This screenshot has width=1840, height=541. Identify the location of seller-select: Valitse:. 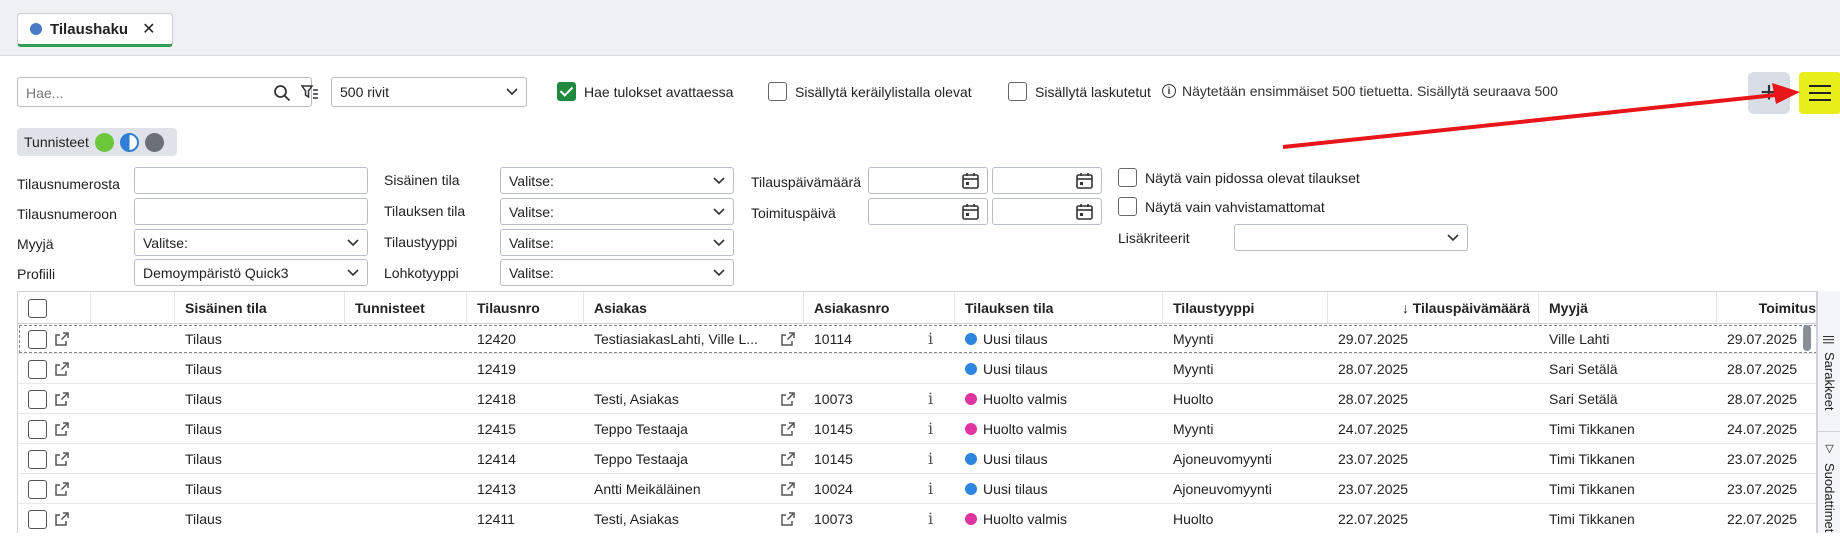
(251, 242).